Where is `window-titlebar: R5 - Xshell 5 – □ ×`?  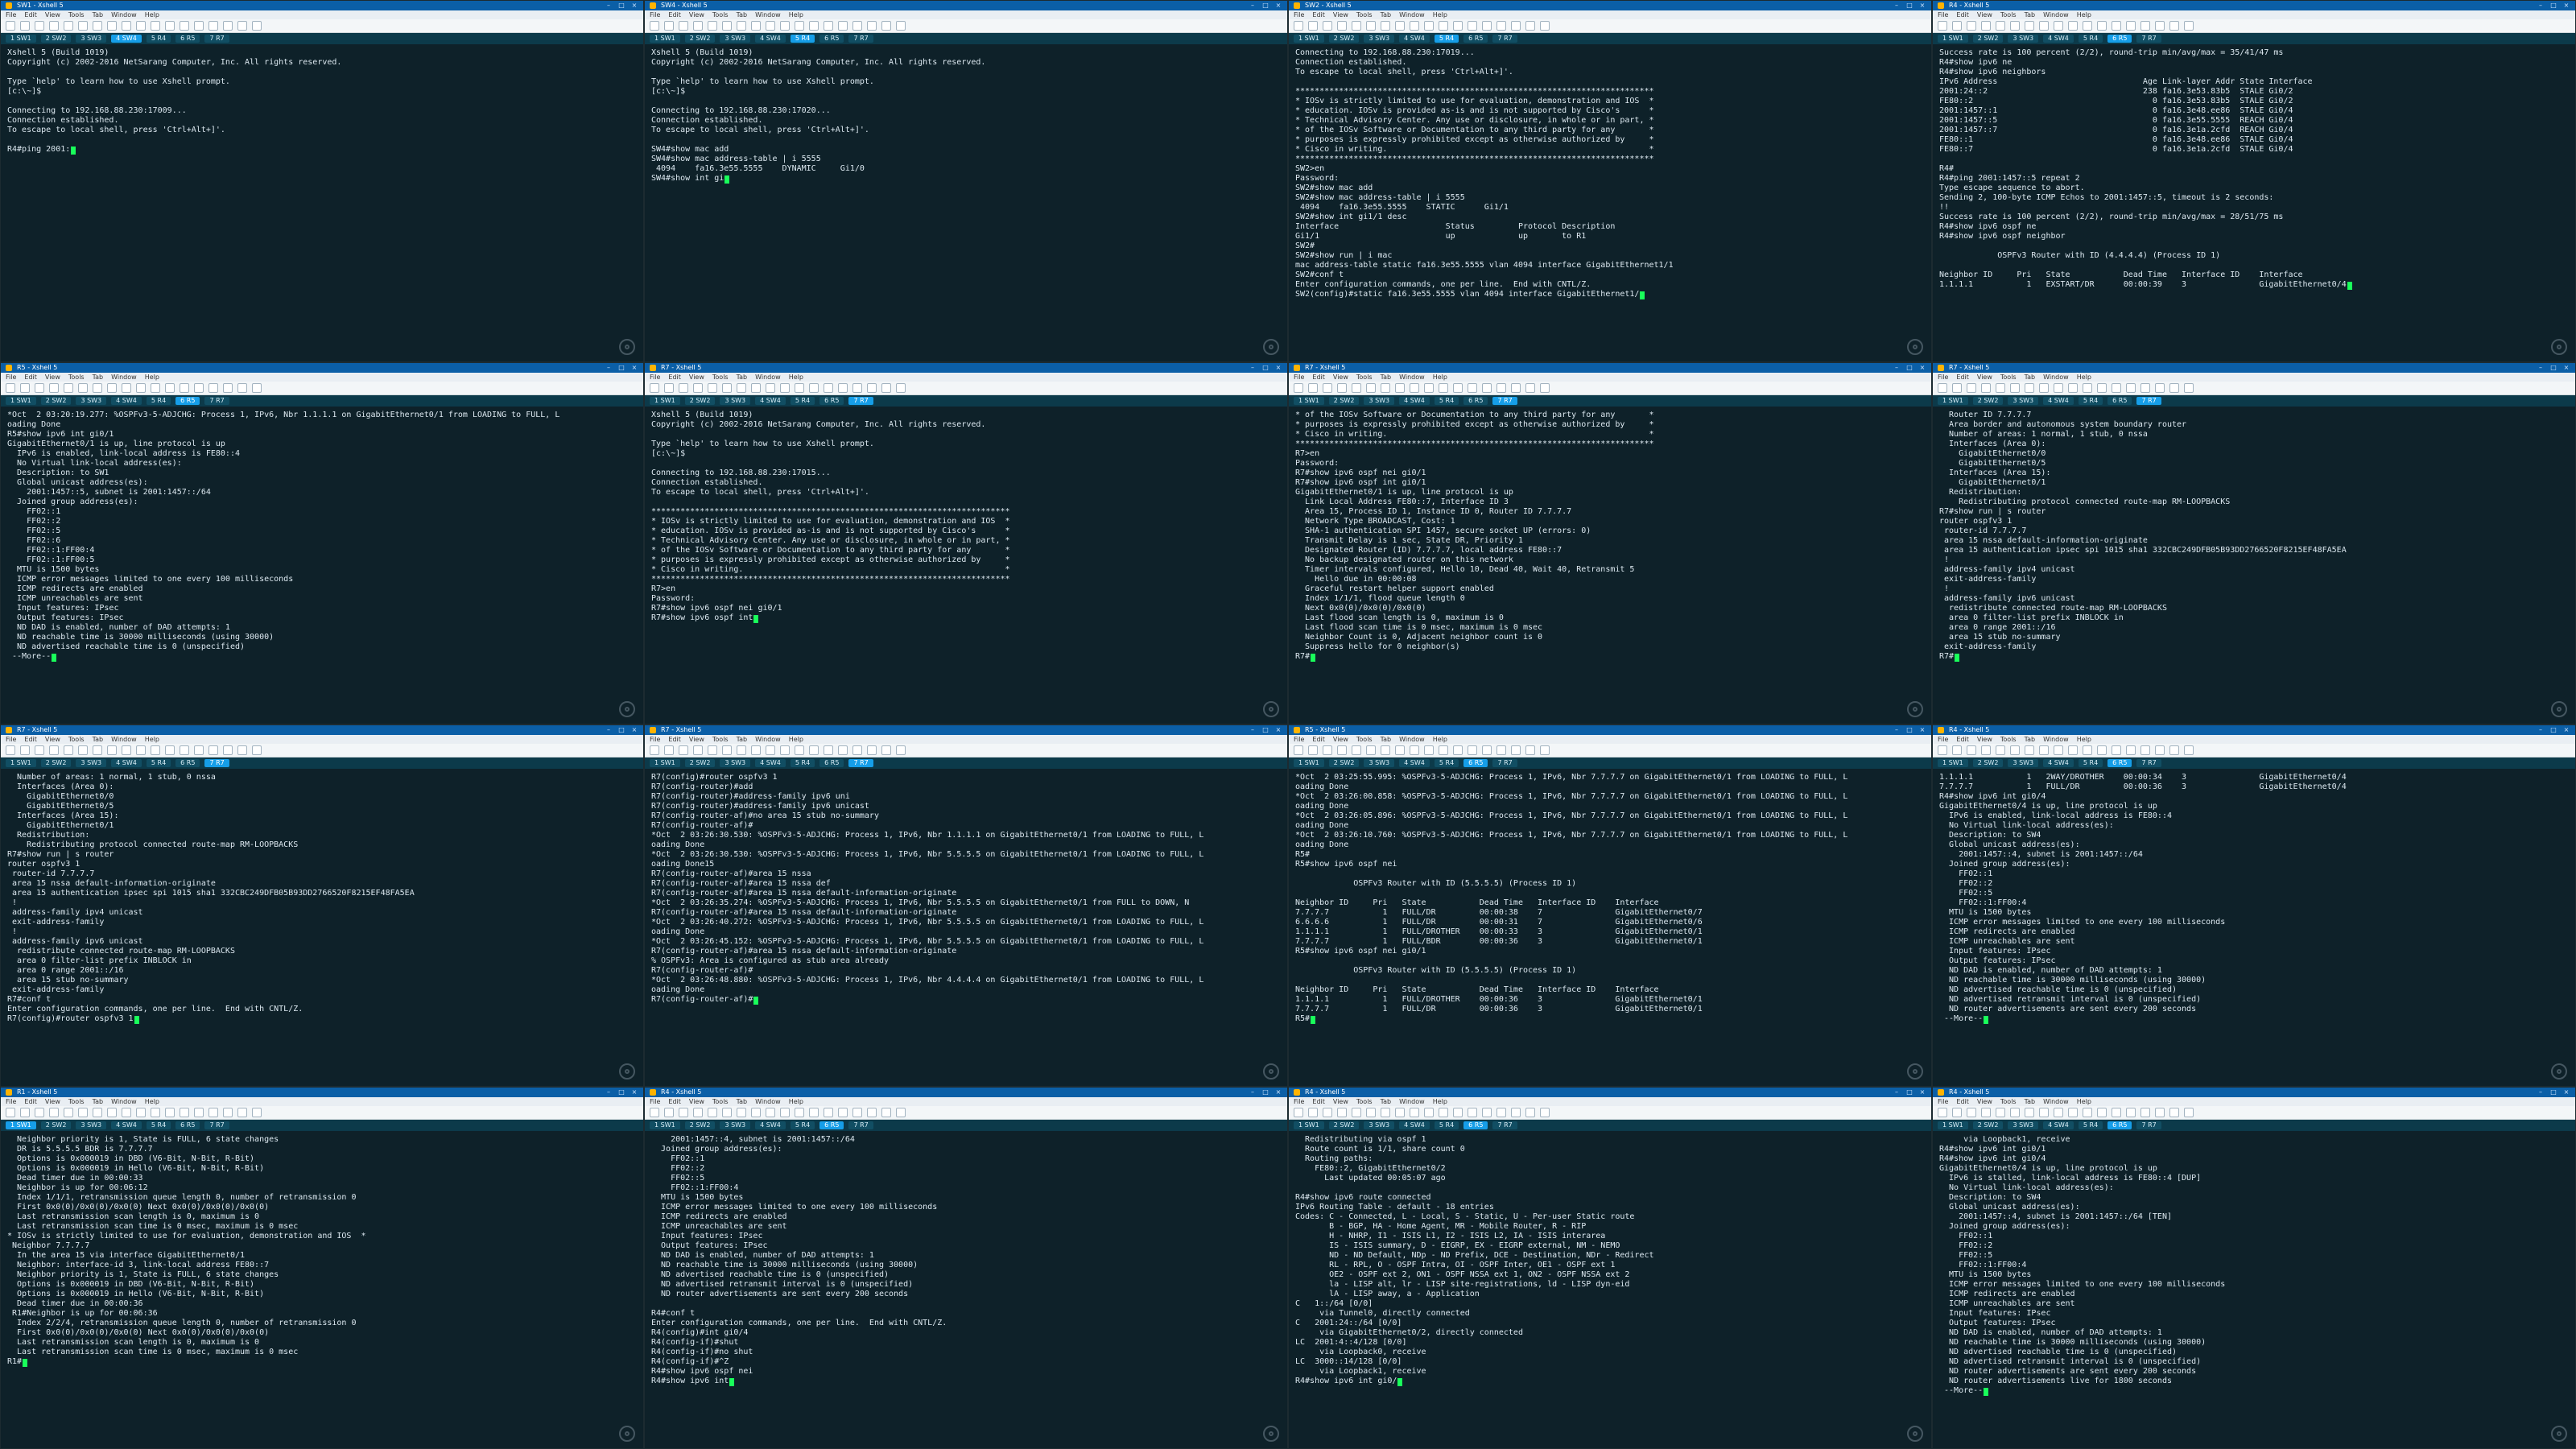 window-titlebar: R5 - Xshell 5 – □ × is located at coordinates (1610, 730).